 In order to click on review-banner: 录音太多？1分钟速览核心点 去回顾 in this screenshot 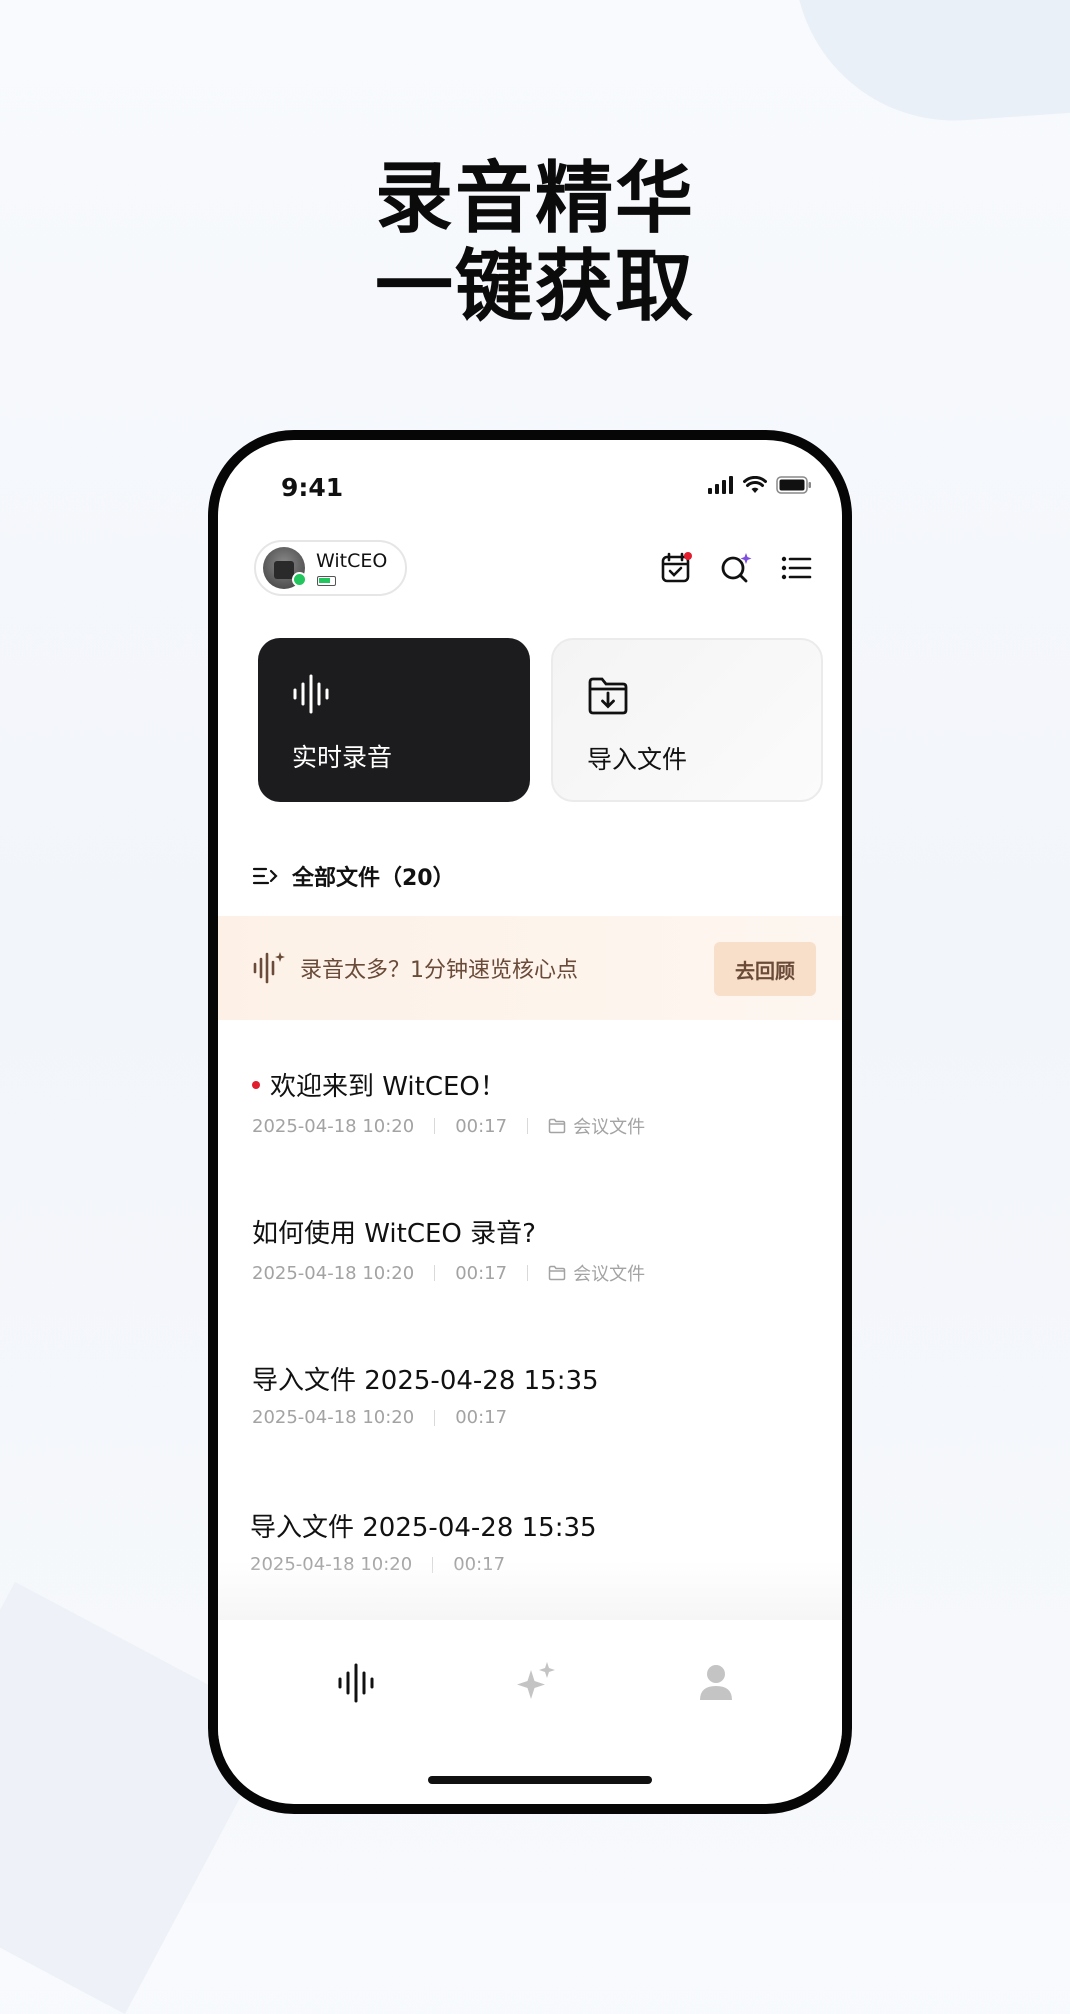, I will do `click(530, 968)`.